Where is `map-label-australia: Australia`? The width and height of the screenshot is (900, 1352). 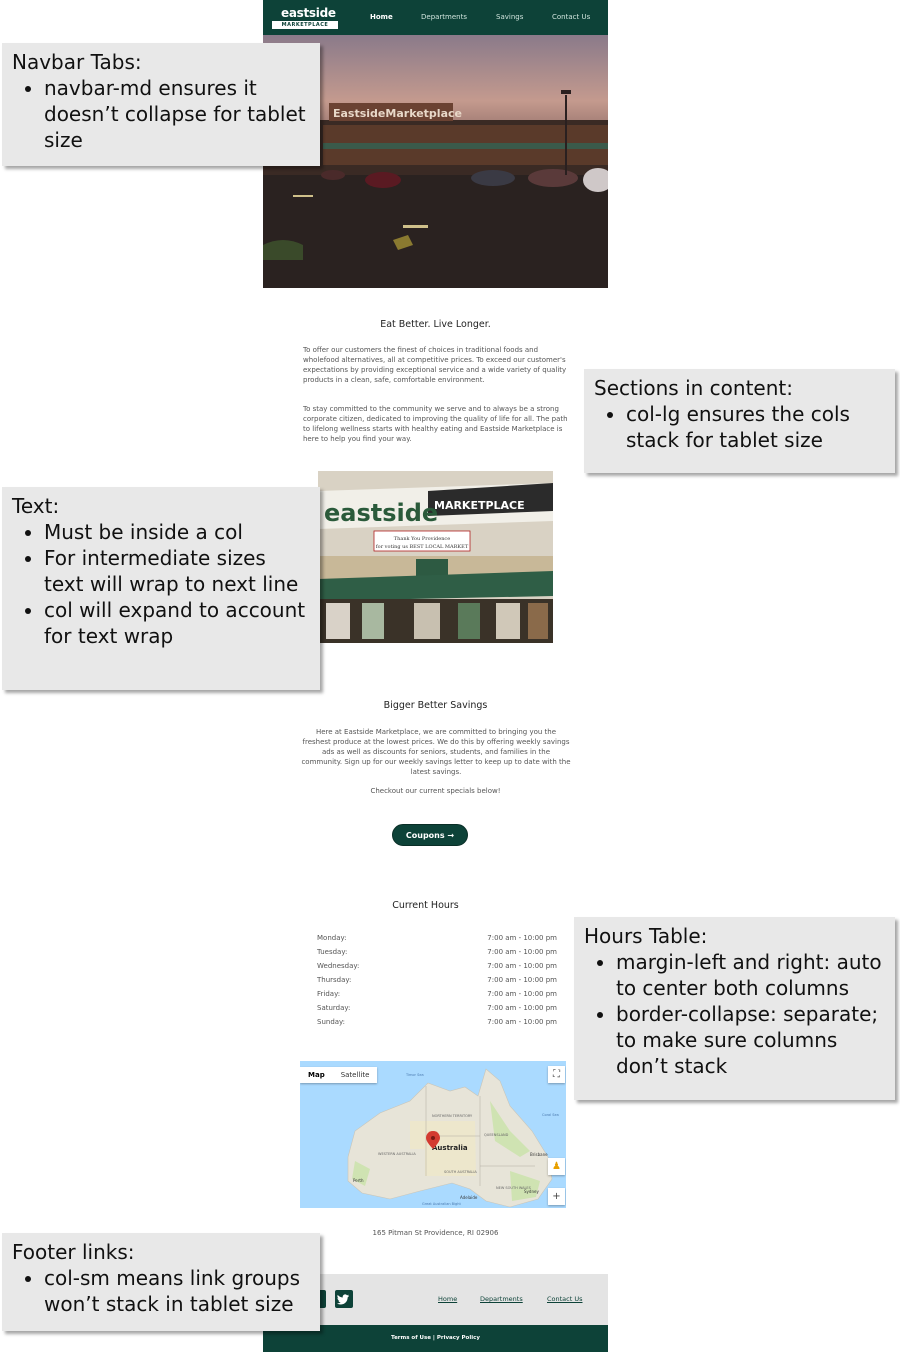 map-label-australia: Australia is located at coordinates (450, 1148).